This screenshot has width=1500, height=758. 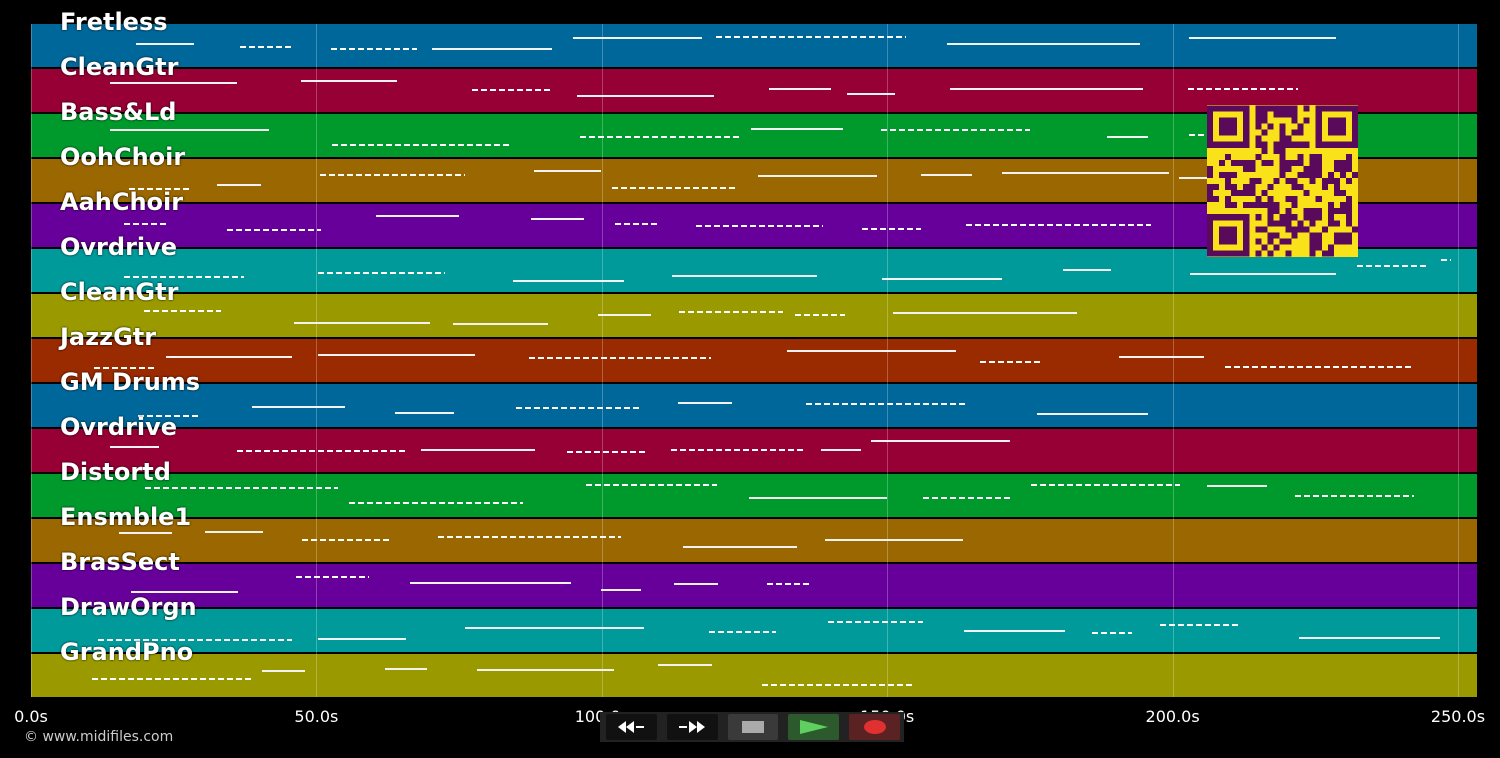 What do you see at coordinates (99, 737) in the screenshot?
I see `copyright-text: © www.midifiles.com` at bounding box center [99, 737].